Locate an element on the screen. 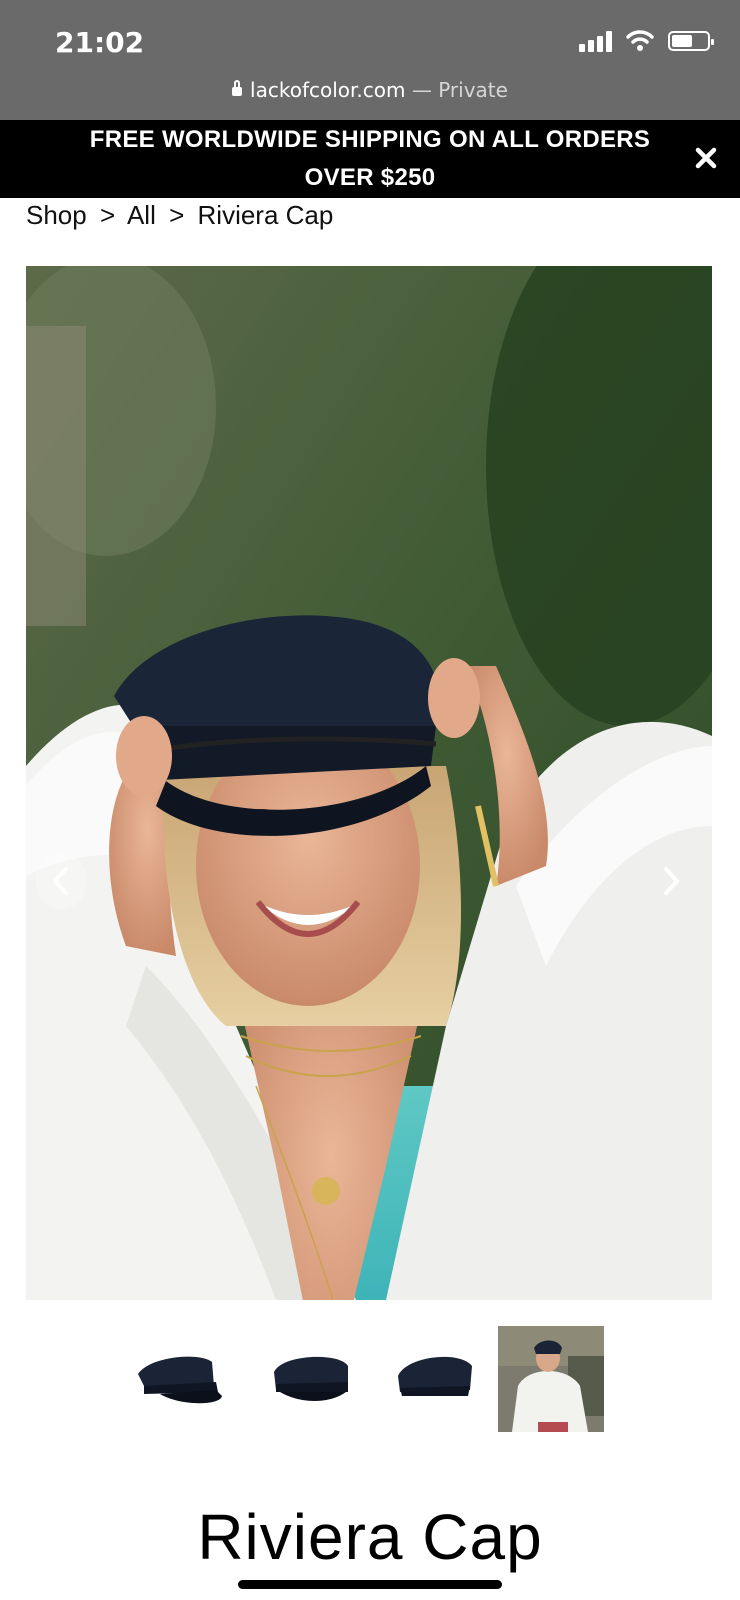 The width and height of the screenshot is (740, 1600). thumbnail-model-photo is located at coordinates (551, 1379).